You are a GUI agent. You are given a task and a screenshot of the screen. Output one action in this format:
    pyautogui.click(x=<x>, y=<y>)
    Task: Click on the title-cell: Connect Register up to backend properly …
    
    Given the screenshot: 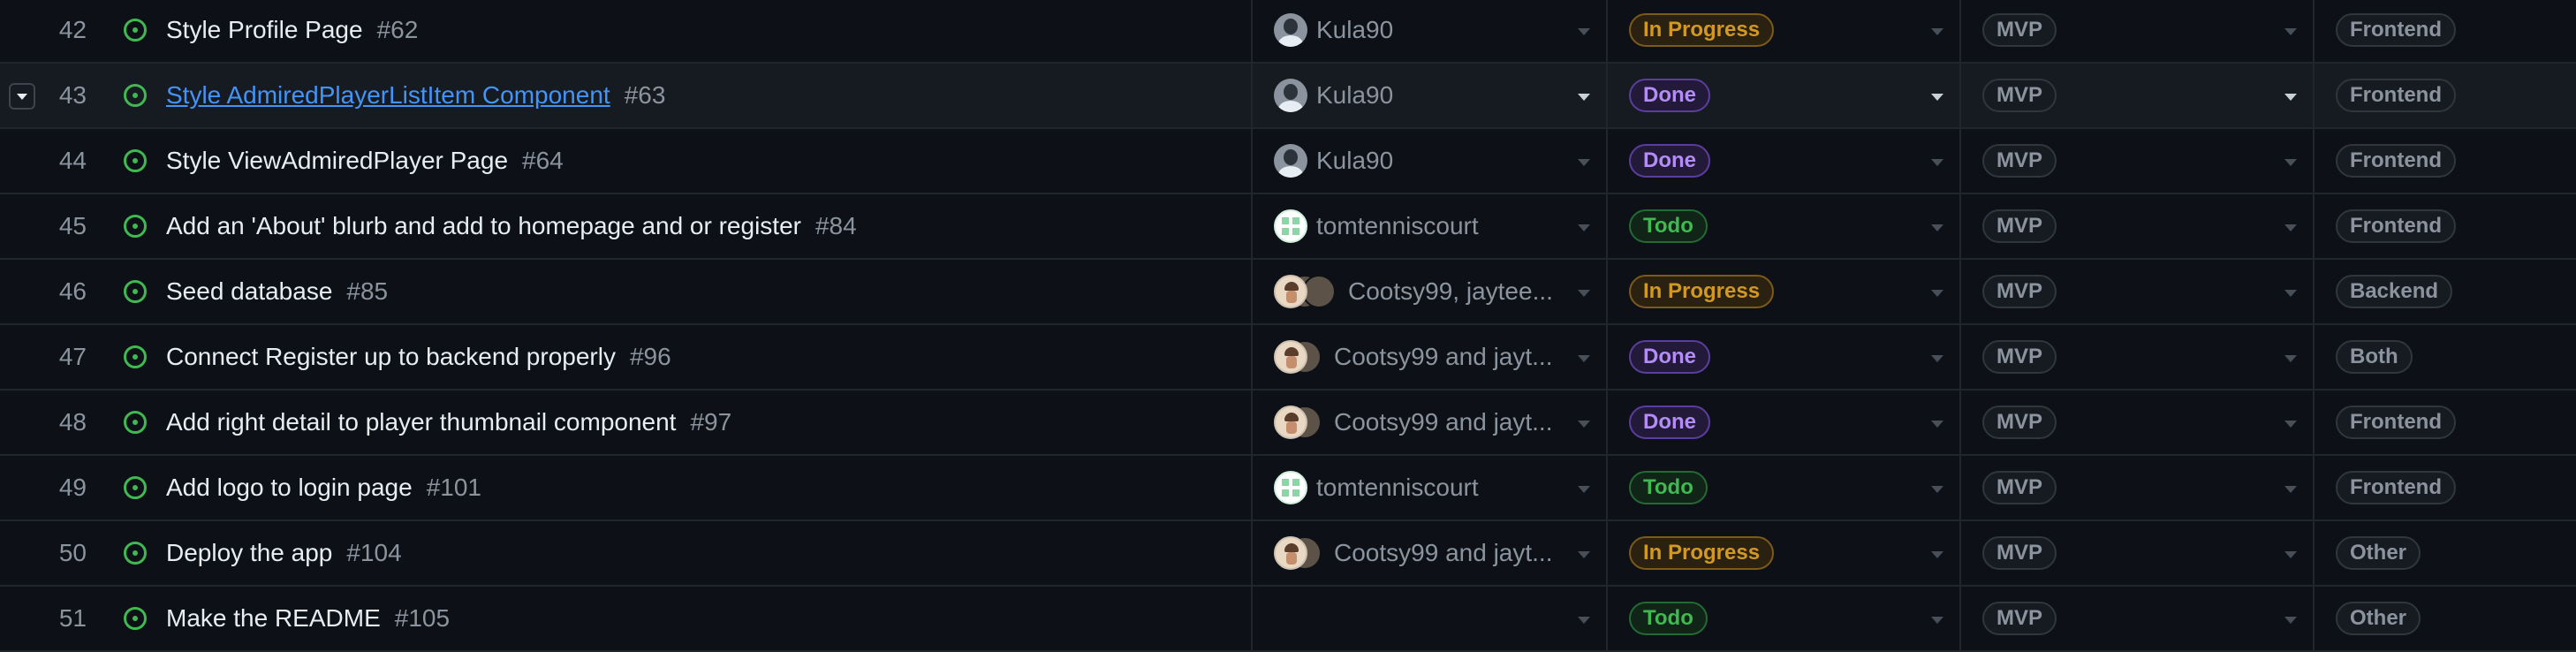 What is the action you would take?
    pyautogui.click(x=682, y=357)
    